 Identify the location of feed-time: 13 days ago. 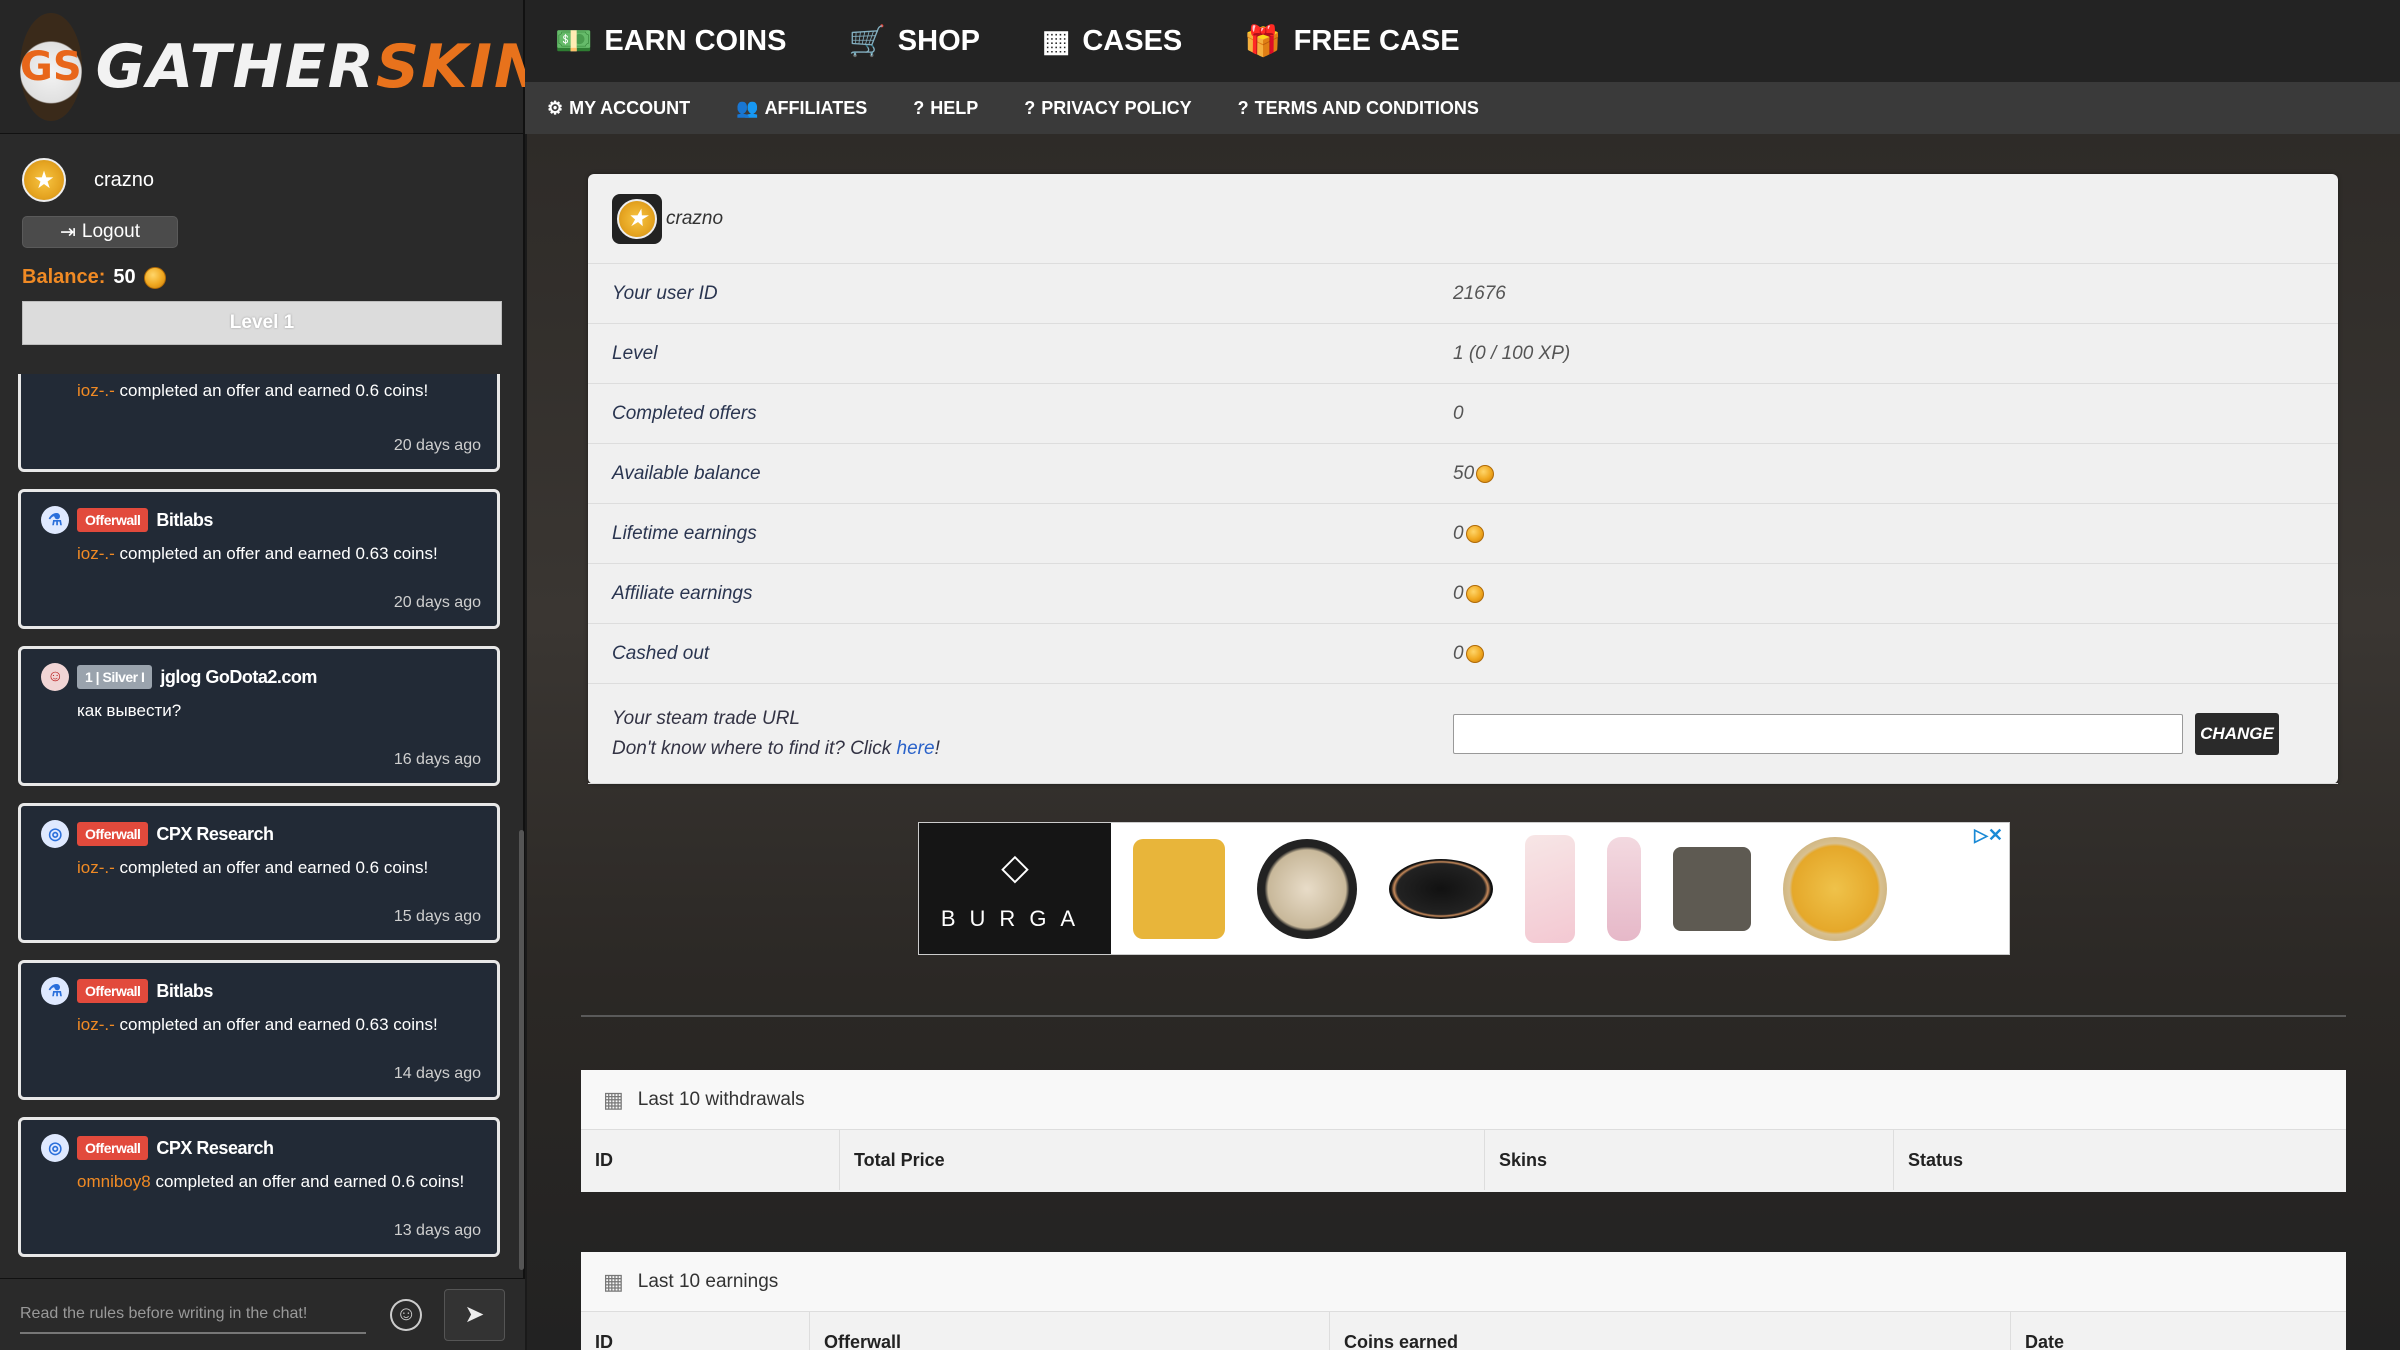
(437, 1230).